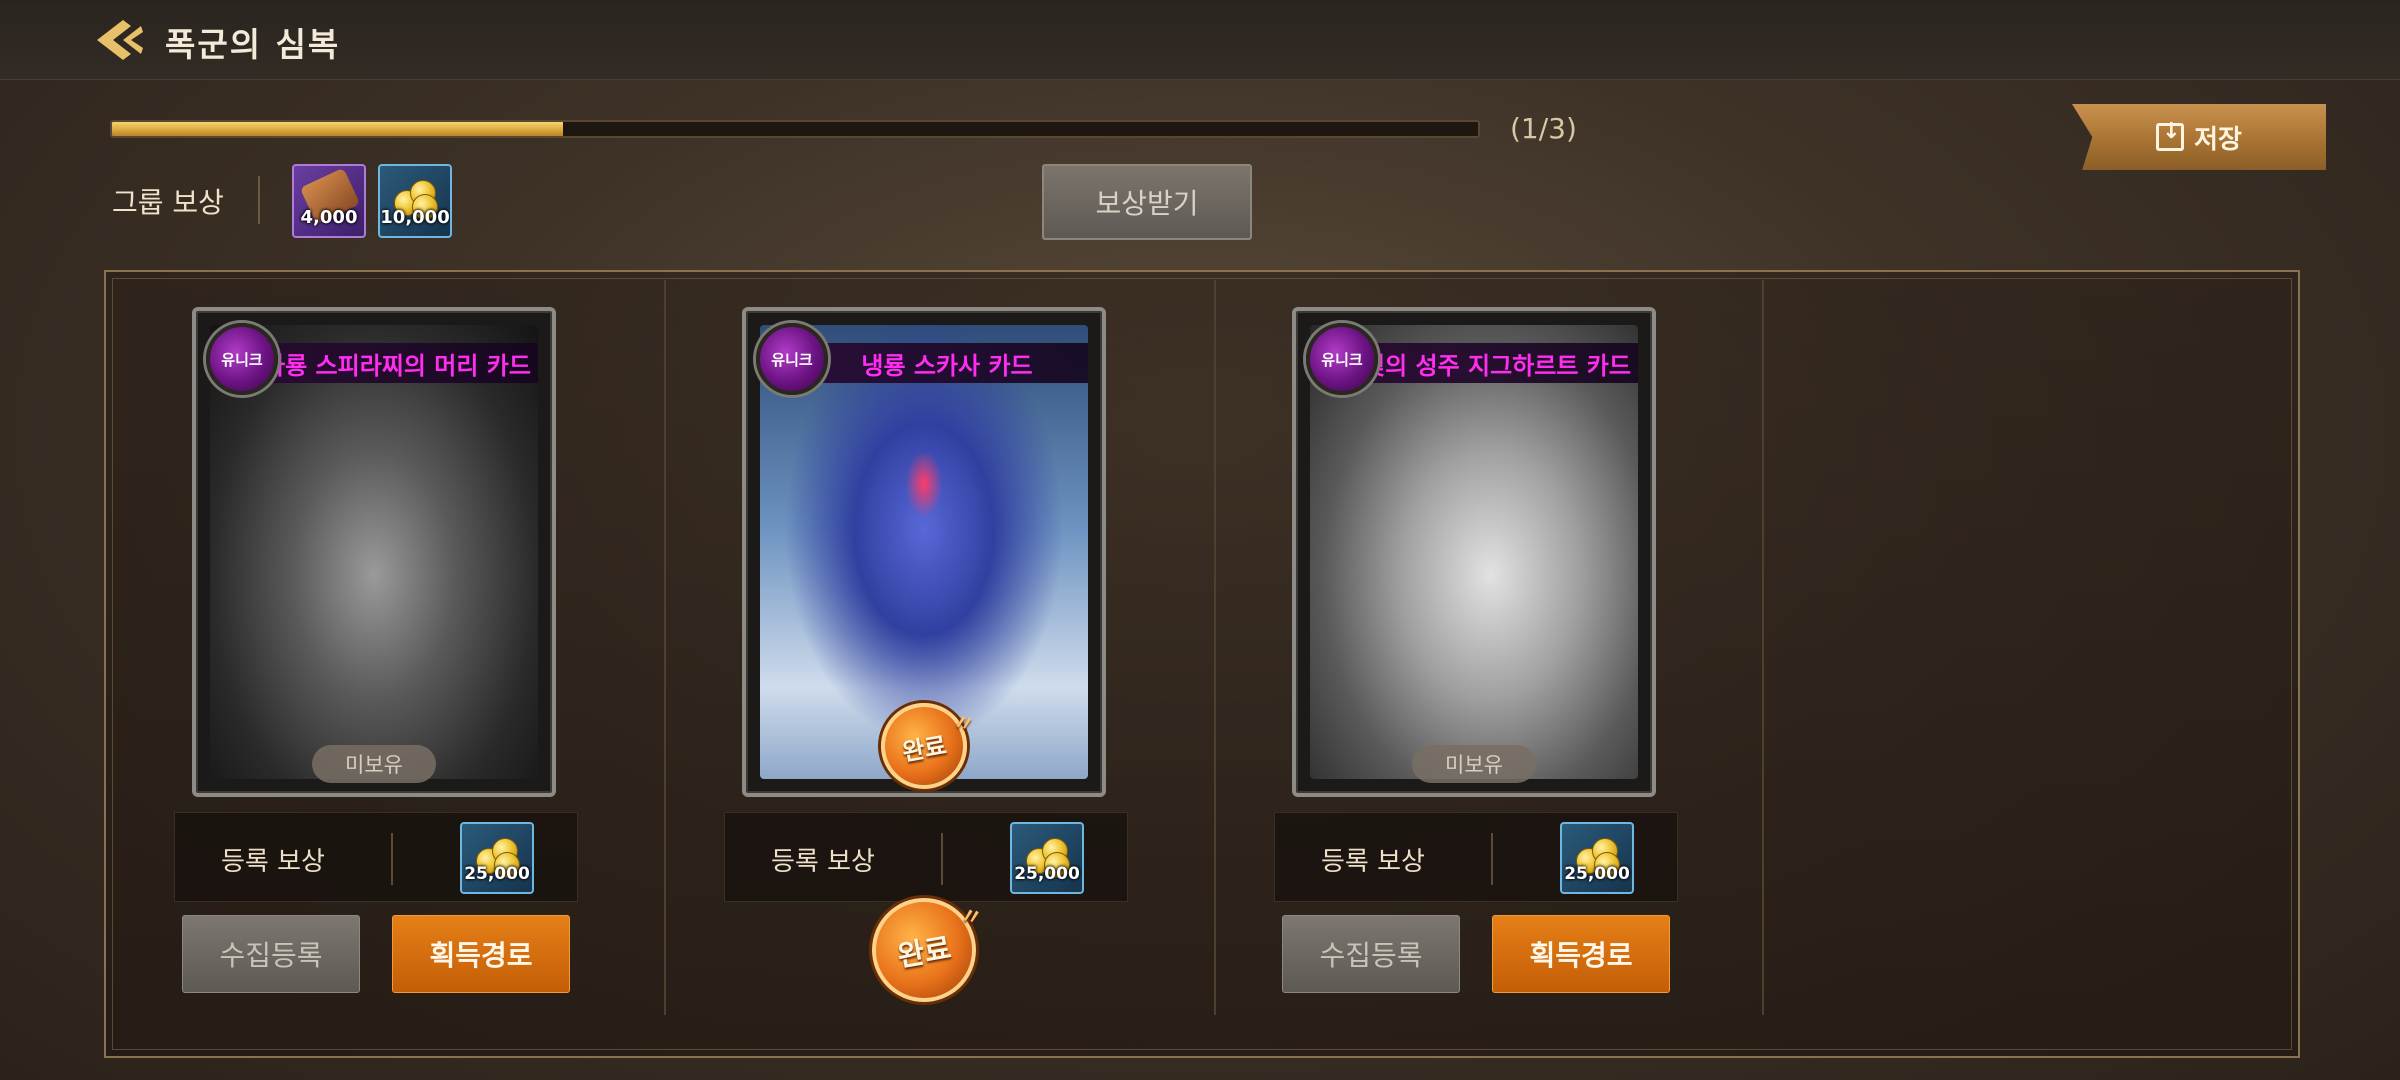  I want to click on back-button, so click(120, 40).